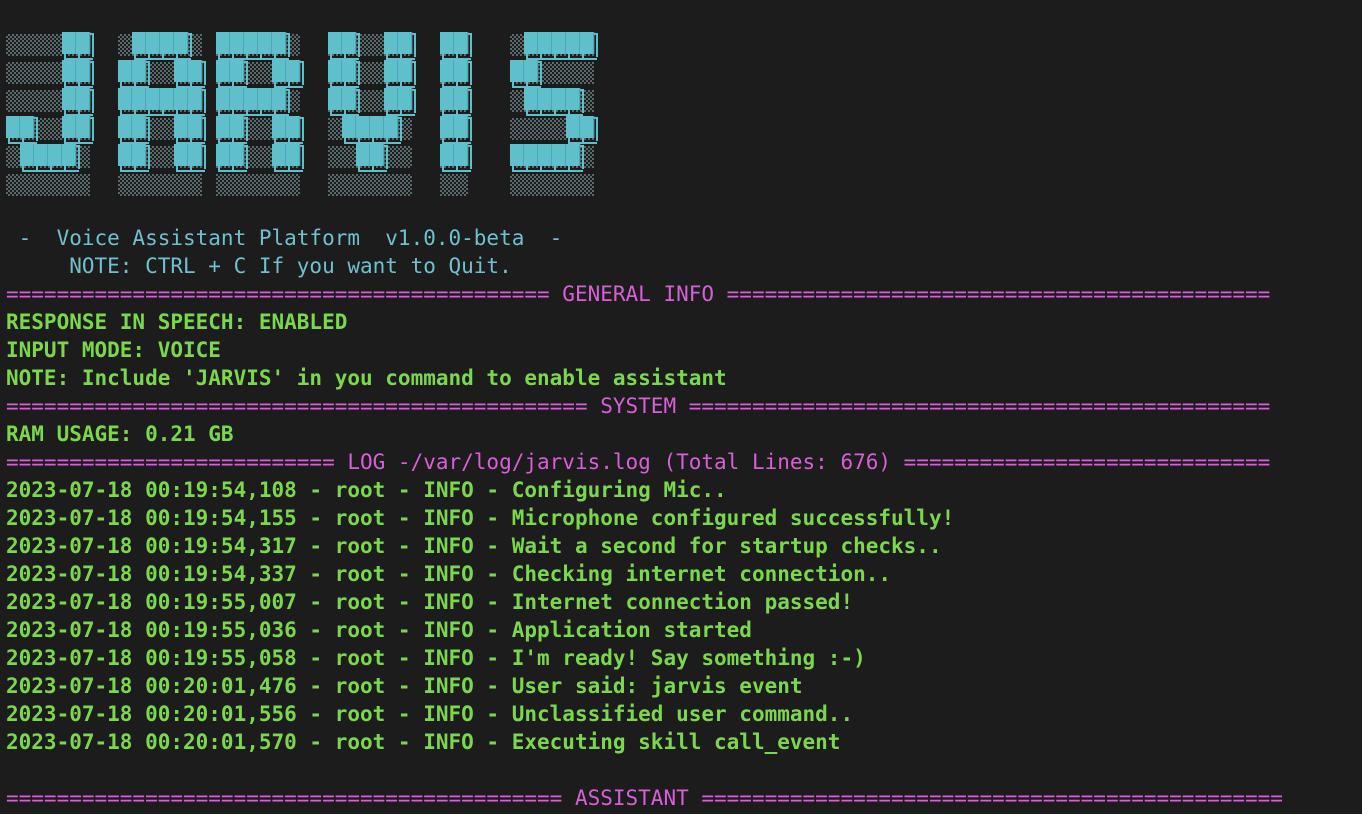  Describe the element at coordinates (315, 114) in the screenshot. I see `jarvis-banner-logo` at that location.